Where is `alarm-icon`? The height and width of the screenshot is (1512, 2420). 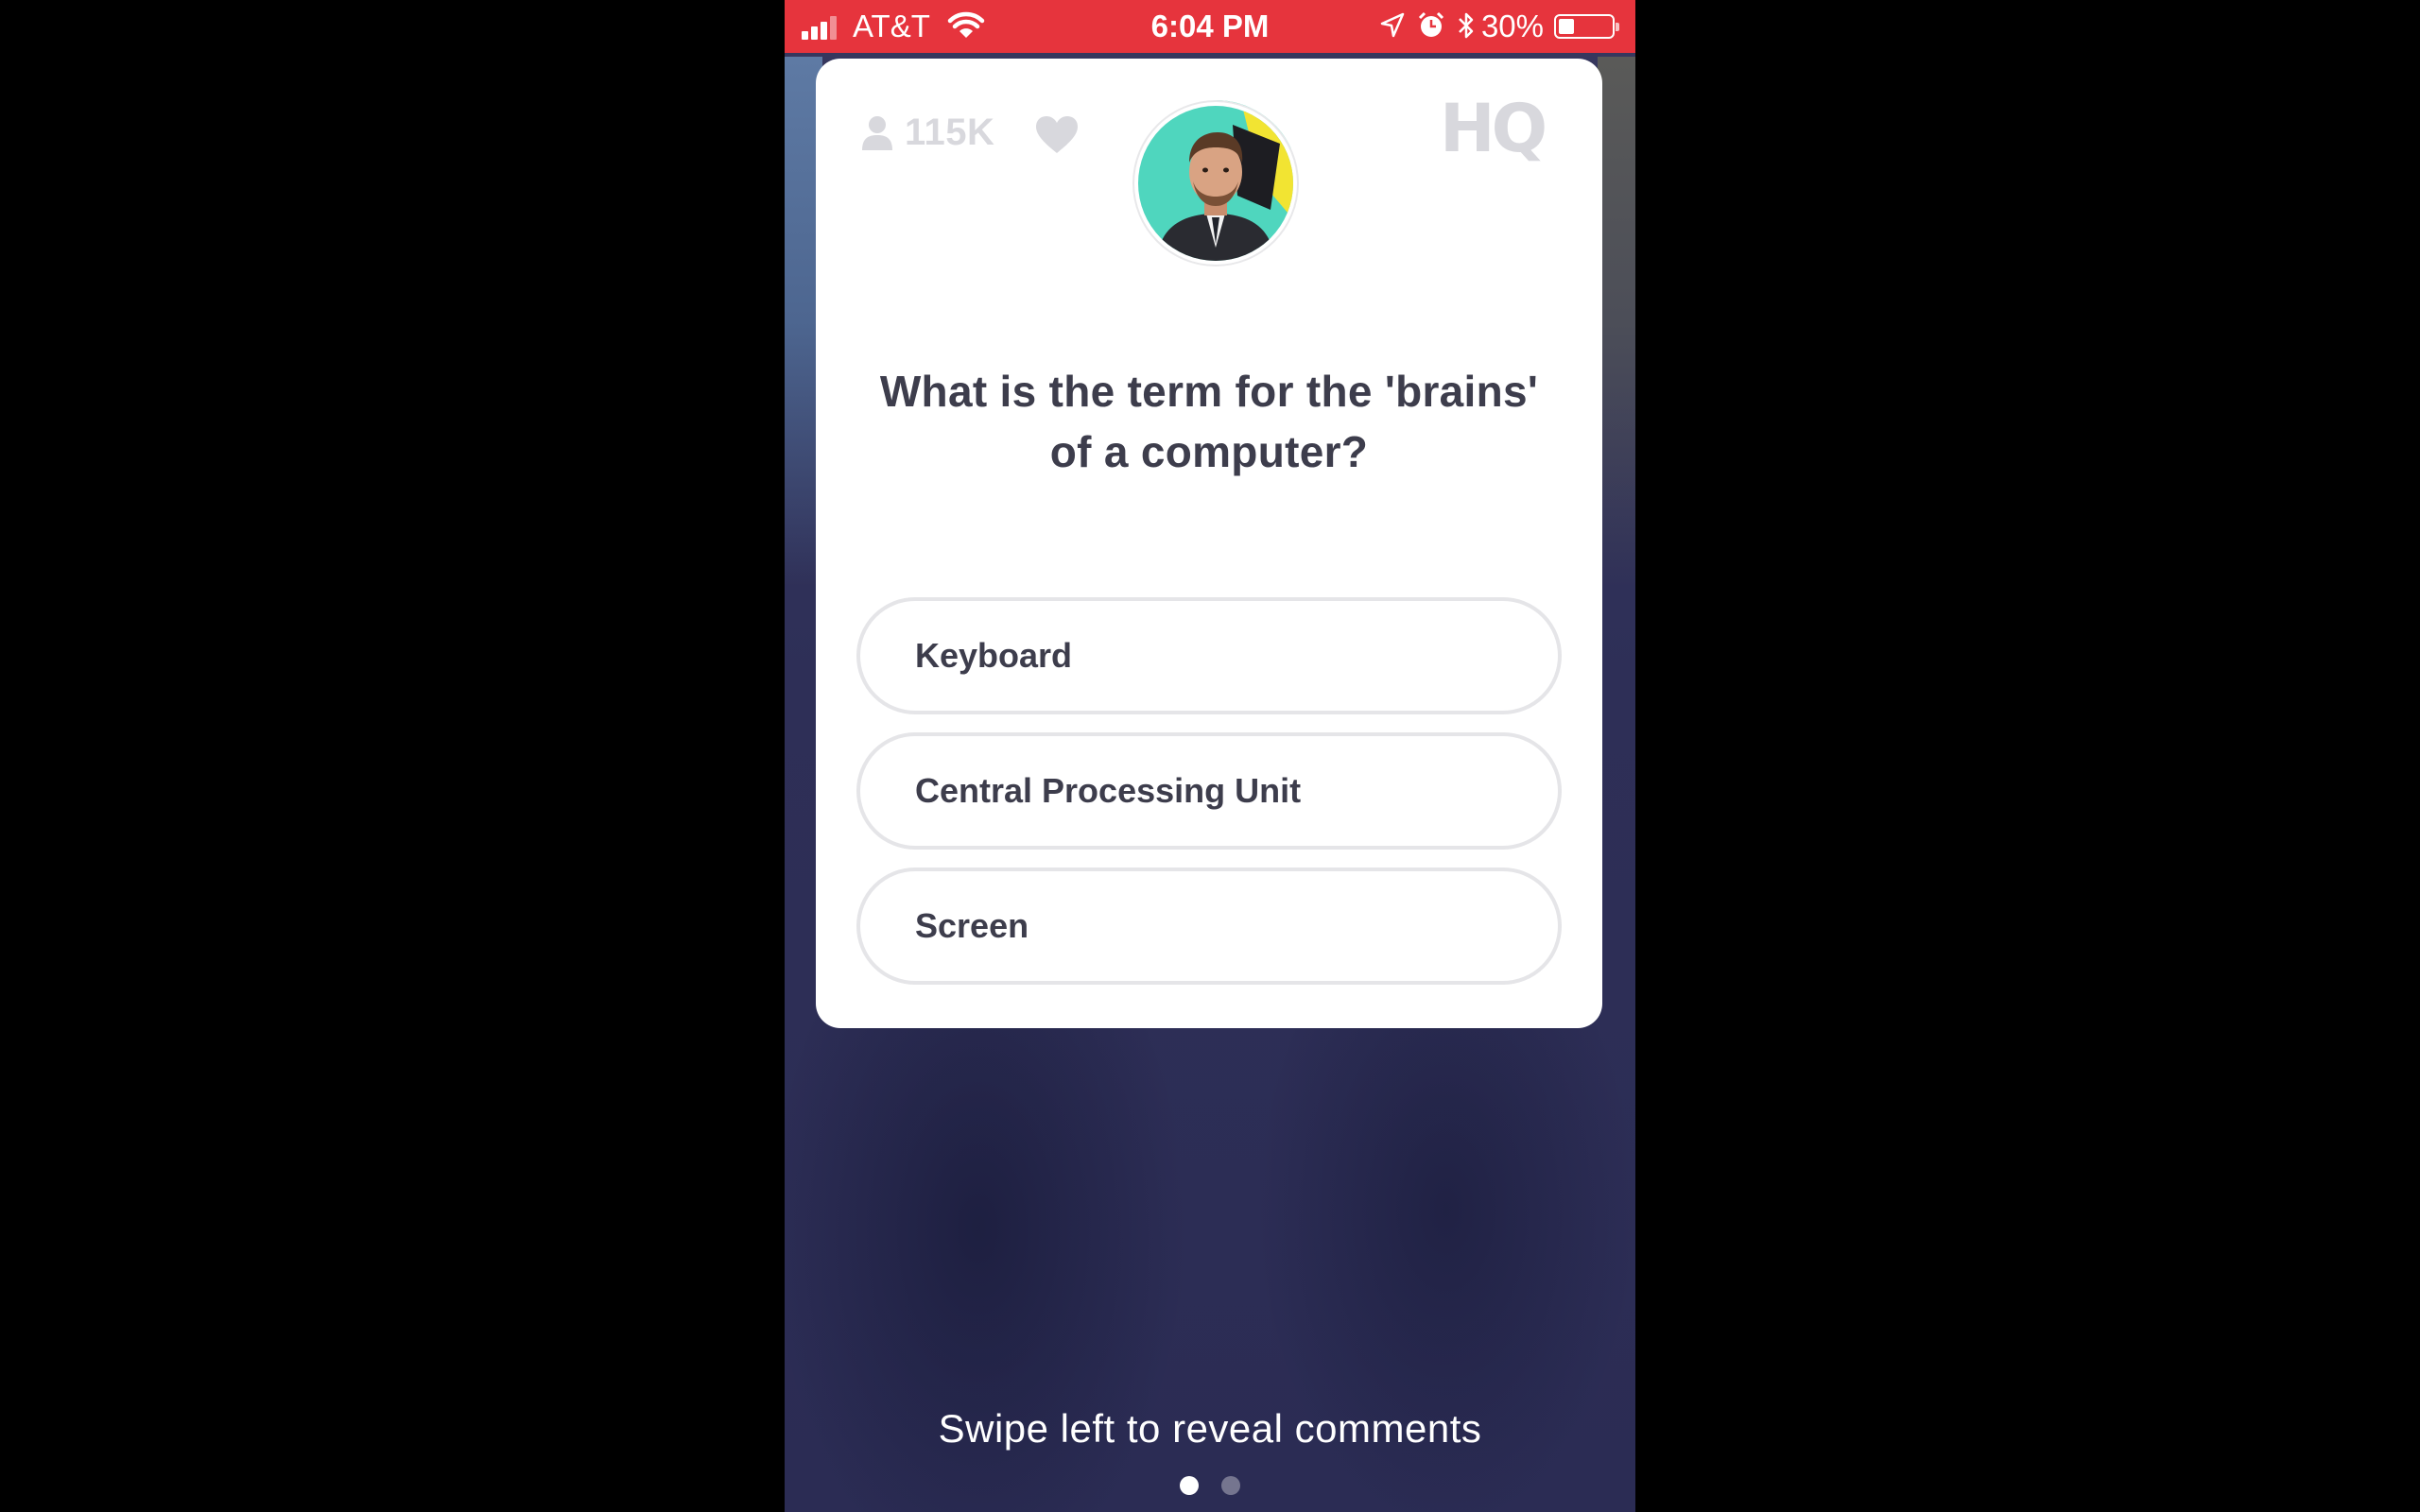 alarm-icon is located at coordinates (1431, 24).